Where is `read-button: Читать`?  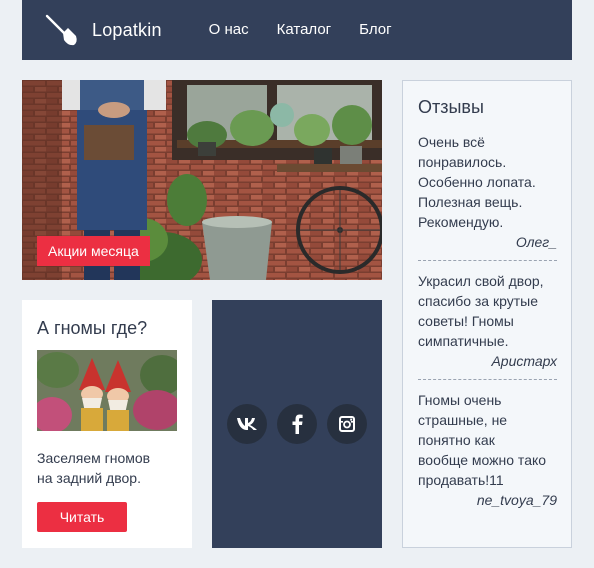
read-button: Читать is located at coordinates (82, 517).